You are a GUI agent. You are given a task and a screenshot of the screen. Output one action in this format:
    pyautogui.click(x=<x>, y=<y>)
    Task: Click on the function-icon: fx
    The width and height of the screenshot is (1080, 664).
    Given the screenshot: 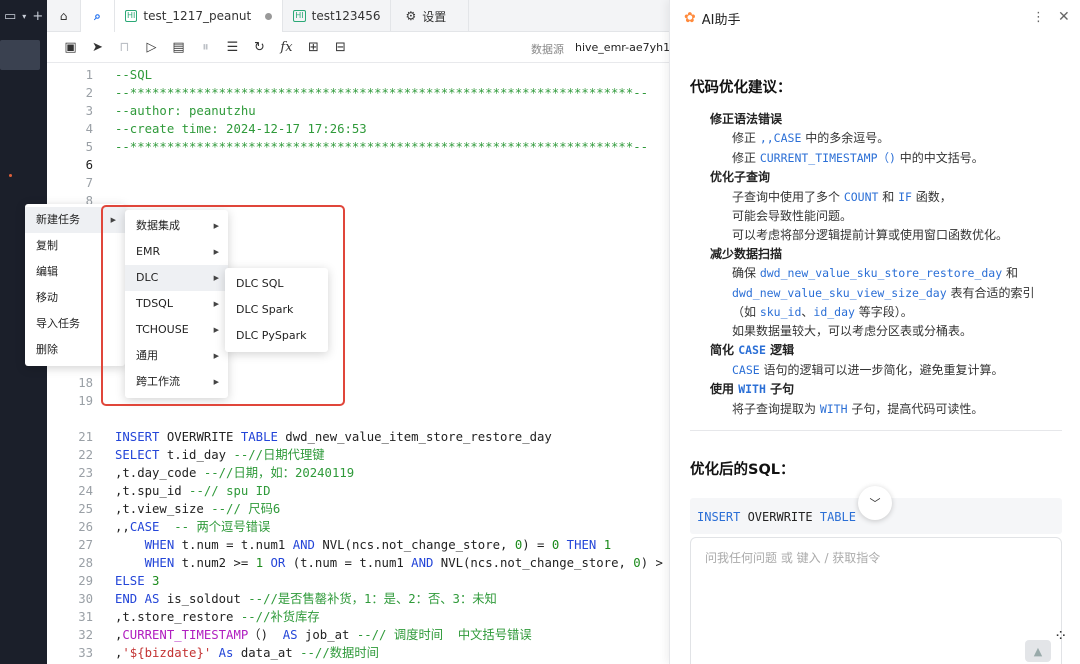 What is the action you would take?
    pyautogui.click(x=286, y=47)
    